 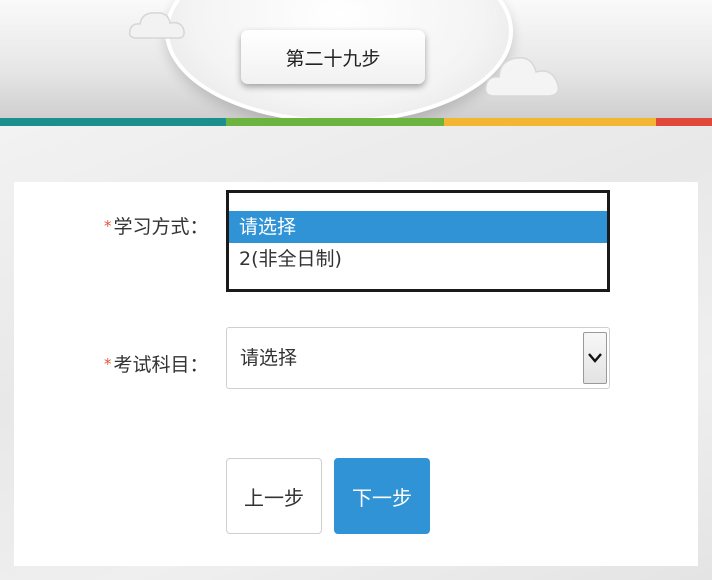 What do you see at coordinates (550, 122) in the screenshot?
I see `color-stripe-yellow` at bounding box center [550, 122].